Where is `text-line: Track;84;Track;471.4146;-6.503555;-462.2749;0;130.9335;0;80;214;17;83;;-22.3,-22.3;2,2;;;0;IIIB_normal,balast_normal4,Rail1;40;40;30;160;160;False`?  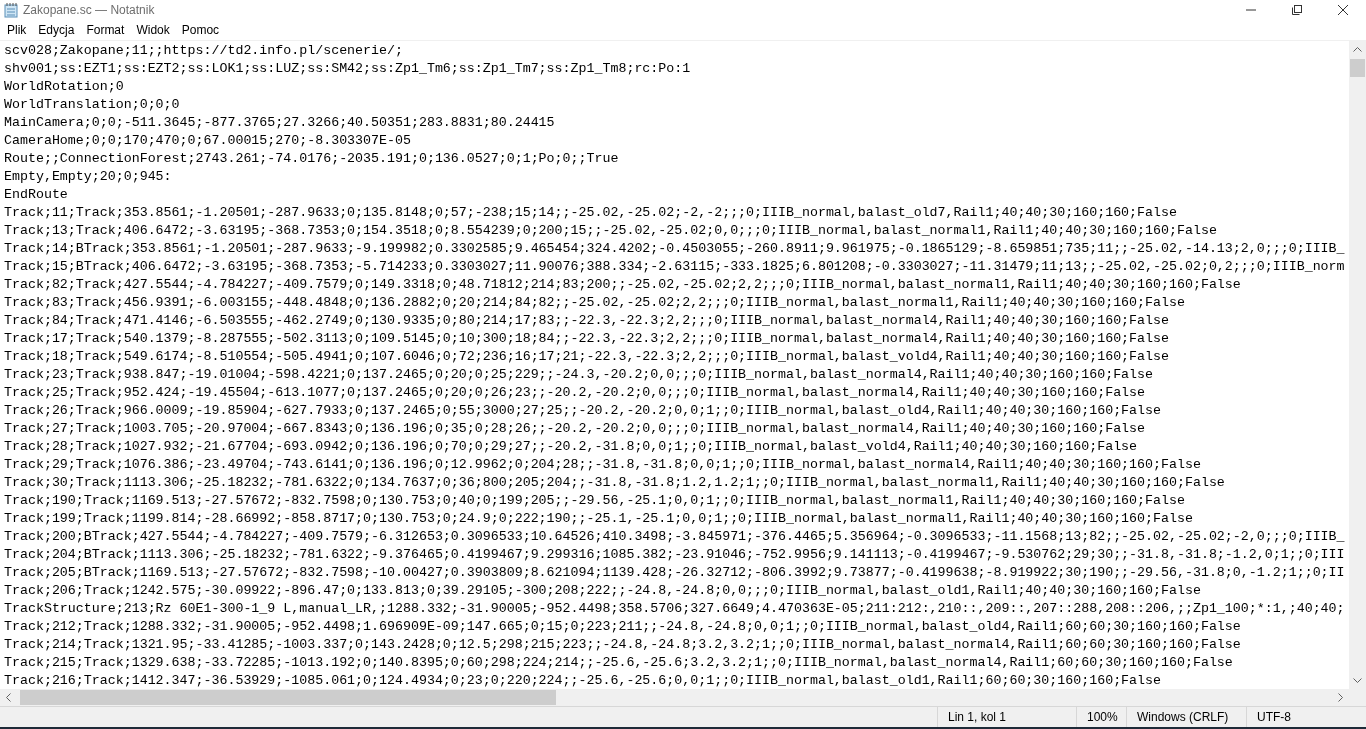 text-line: Track;84;Track;471.4146;-6.503555;-462.2749;0;130.9335;0;80;214;17;83;;-22.3,-22.3;2,2;;;0;IIIB_normal,balast_normal4,Rail1;40;40;30;160;160;False is located at coordinates (587, 320).